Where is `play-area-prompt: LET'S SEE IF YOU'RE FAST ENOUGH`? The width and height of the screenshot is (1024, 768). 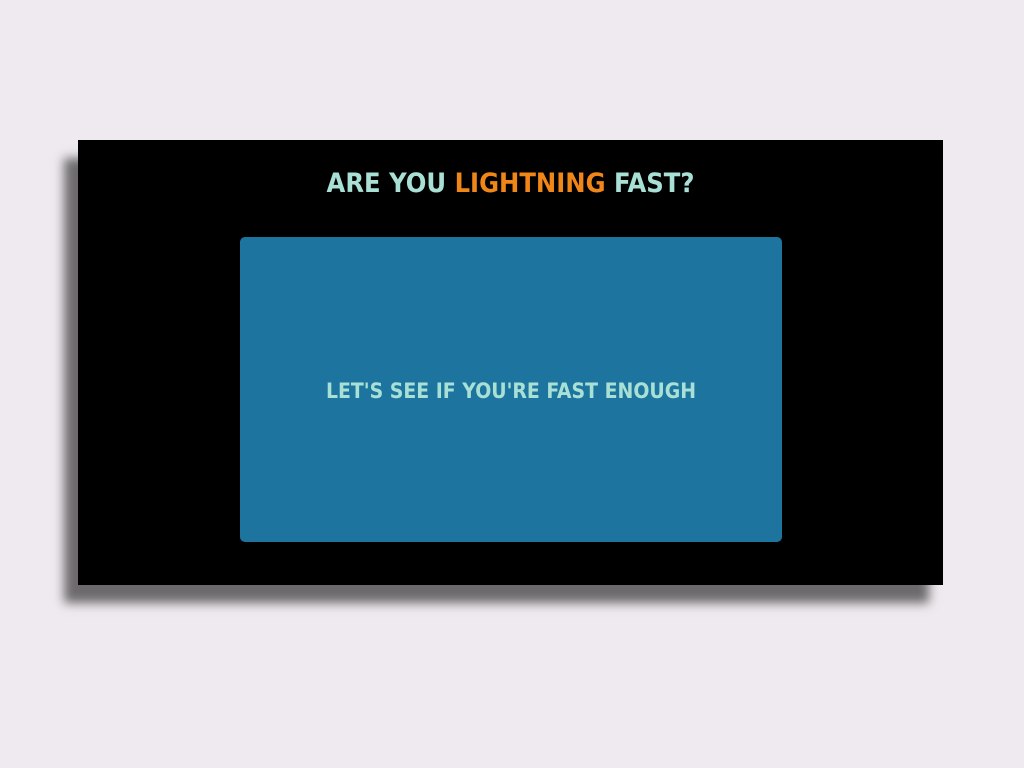 play-area-prompt: LET'S SEE IF YOU'RE FAST ENOUGH is located at coordinates (511, 390).